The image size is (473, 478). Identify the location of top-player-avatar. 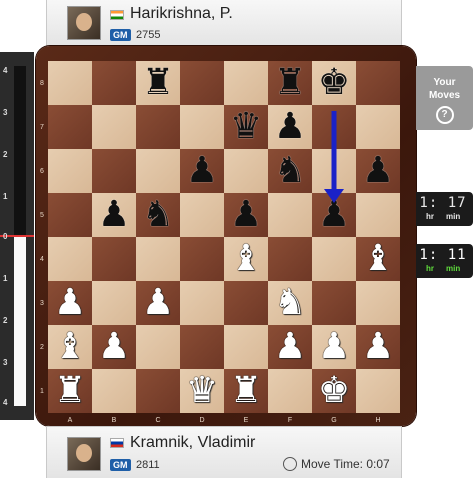
(84, 23).